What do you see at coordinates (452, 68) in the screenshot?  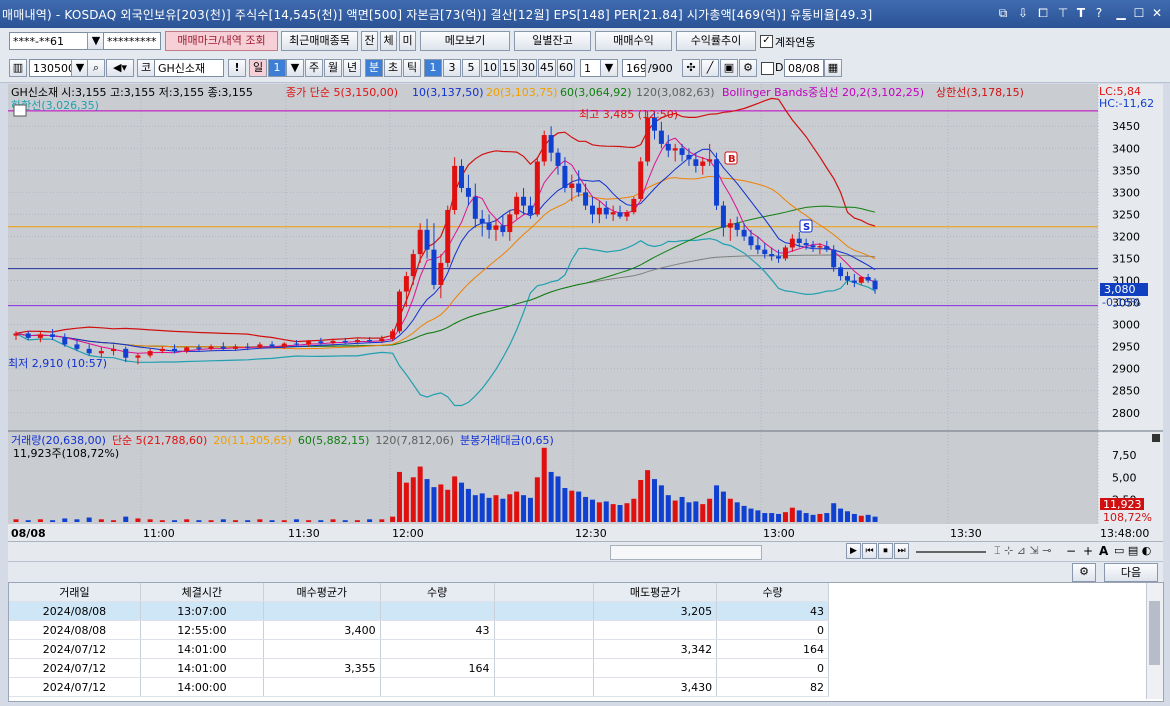 I see `minute-3-button: 3` at bounding box center [452, 68].